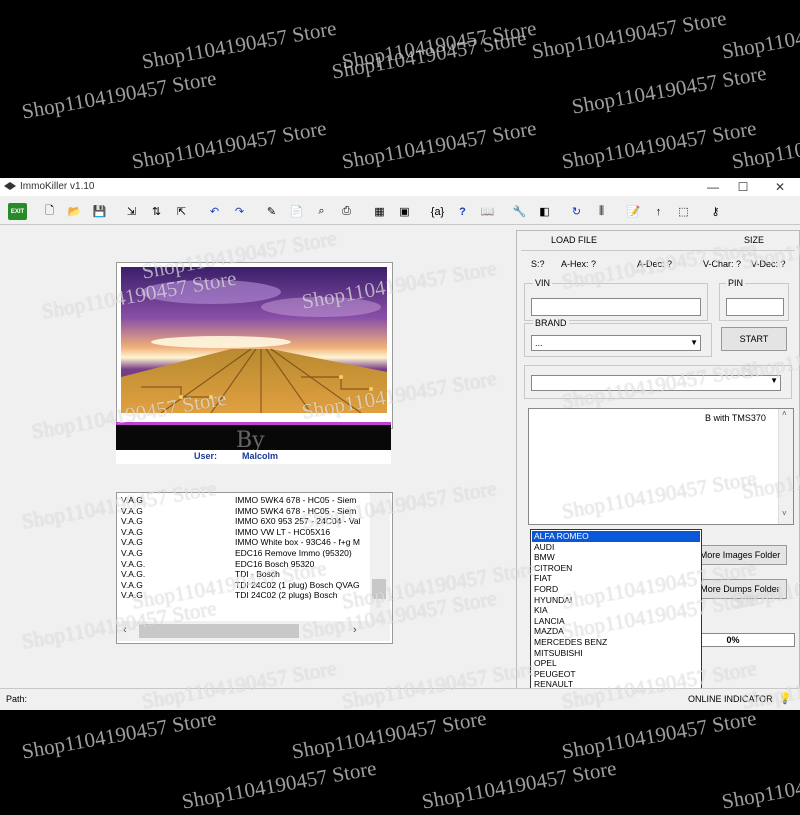 This screenshot has height=815, width=800. I want to click on list-item-description: TDI 24C02 (1 plug) Bosch QVAG, so click(297, 584).